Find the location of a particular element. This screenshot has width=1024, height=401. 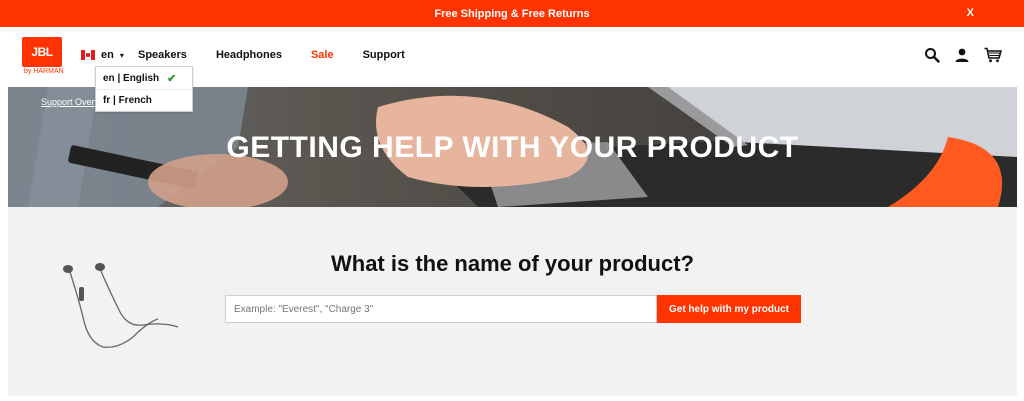

jbl-logo: JBL by HARMAN is located at coordinates (44, 57).